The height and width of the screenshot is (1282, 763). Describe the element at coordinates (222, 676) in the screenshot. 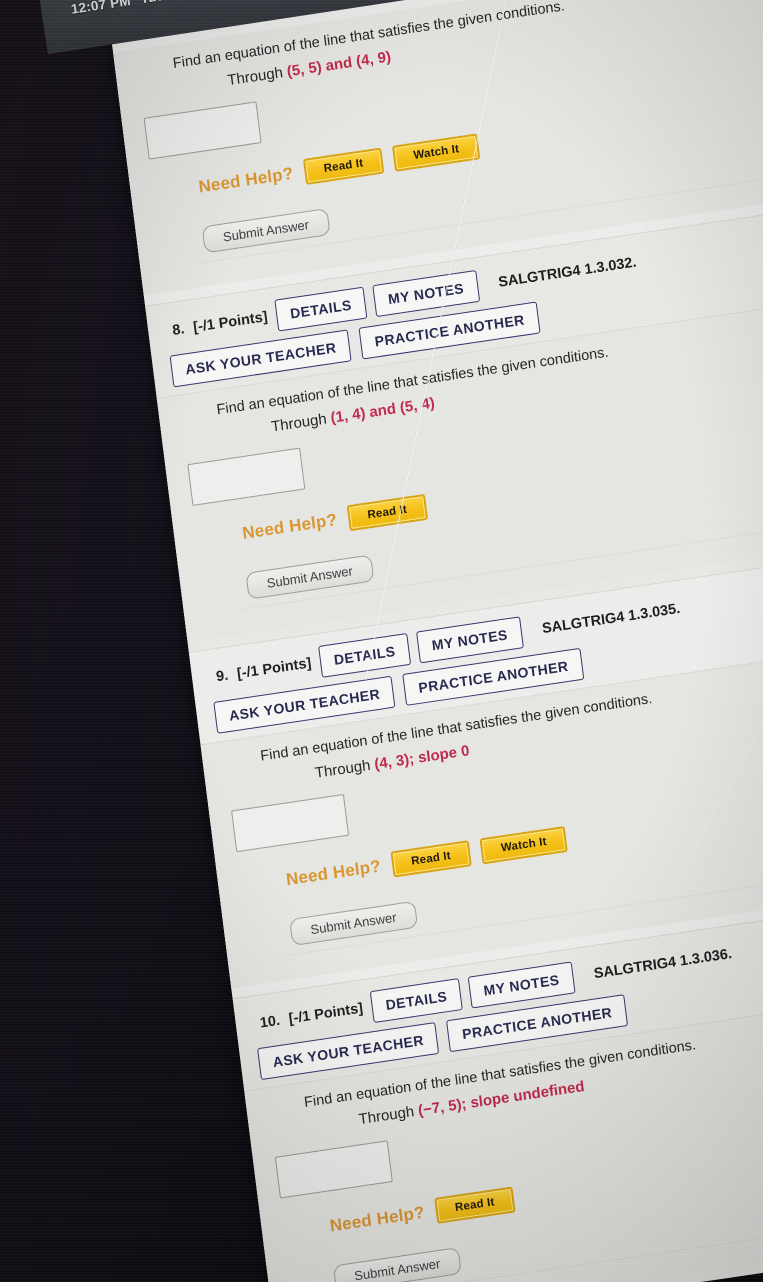

I see `question-number: 9.` at that location.